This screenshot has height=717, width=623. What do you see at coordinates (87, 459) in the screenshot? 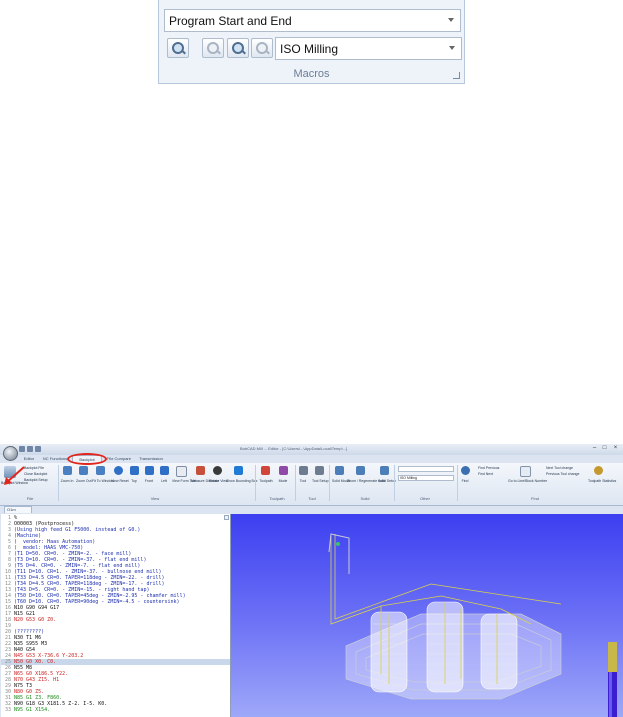
I see `annotation-highlight-oval` at bounding box center [87, 459].